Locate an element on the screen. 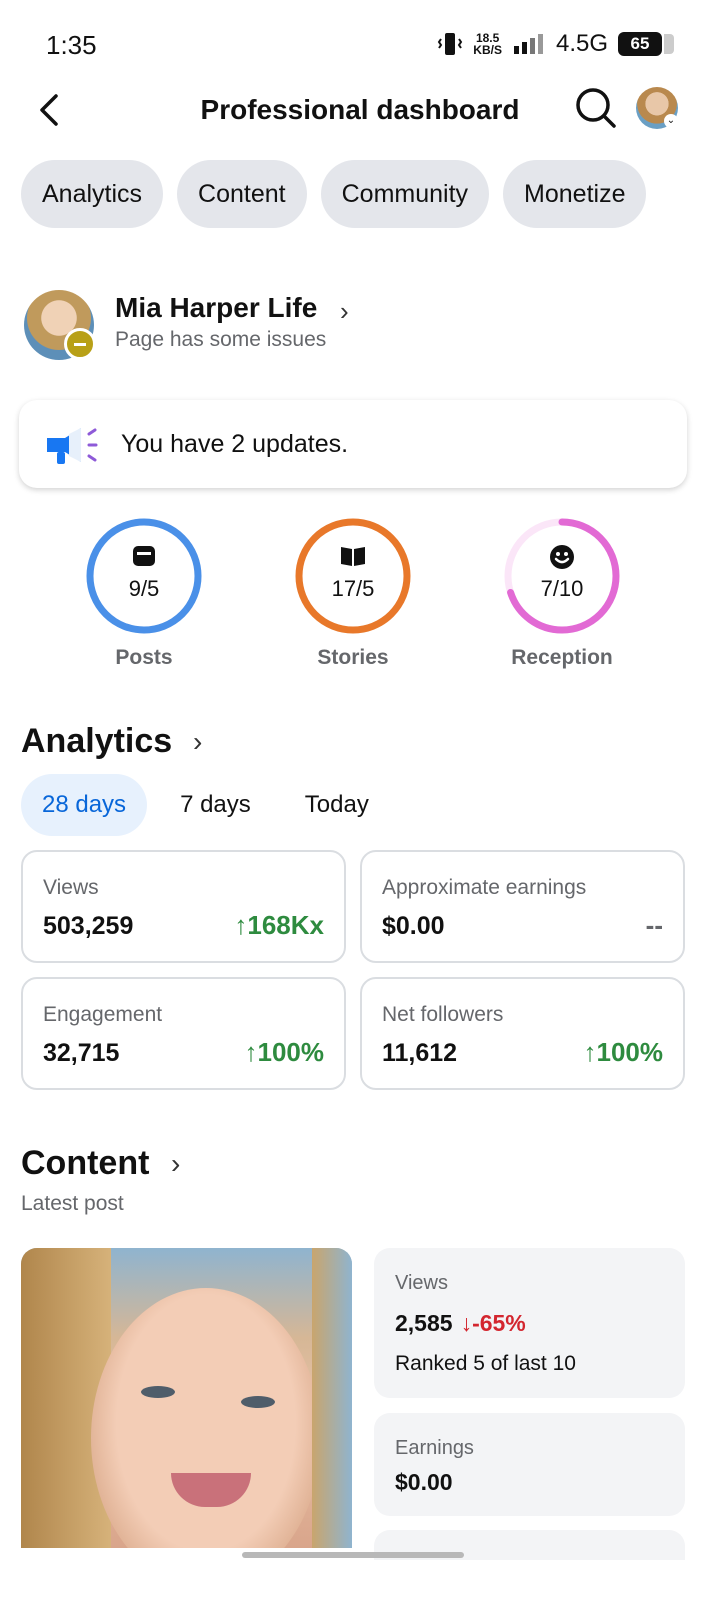  stat-label: Views is located at coordinates (71, 887).